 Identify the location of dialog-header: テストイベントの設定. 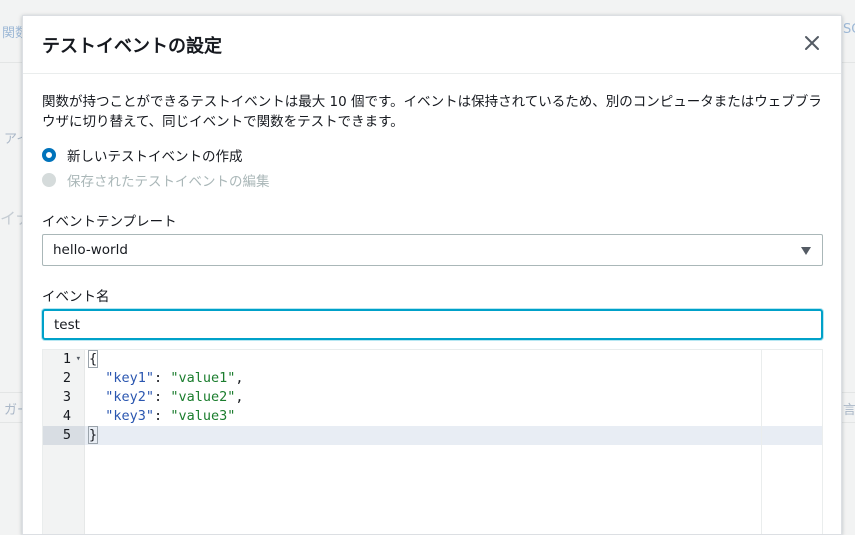
(432, 45).